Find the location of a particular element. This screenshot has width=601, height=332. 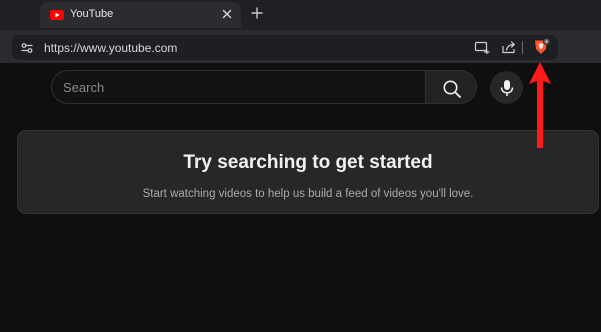

site-settings-icon is located at coordinates (27, 48).